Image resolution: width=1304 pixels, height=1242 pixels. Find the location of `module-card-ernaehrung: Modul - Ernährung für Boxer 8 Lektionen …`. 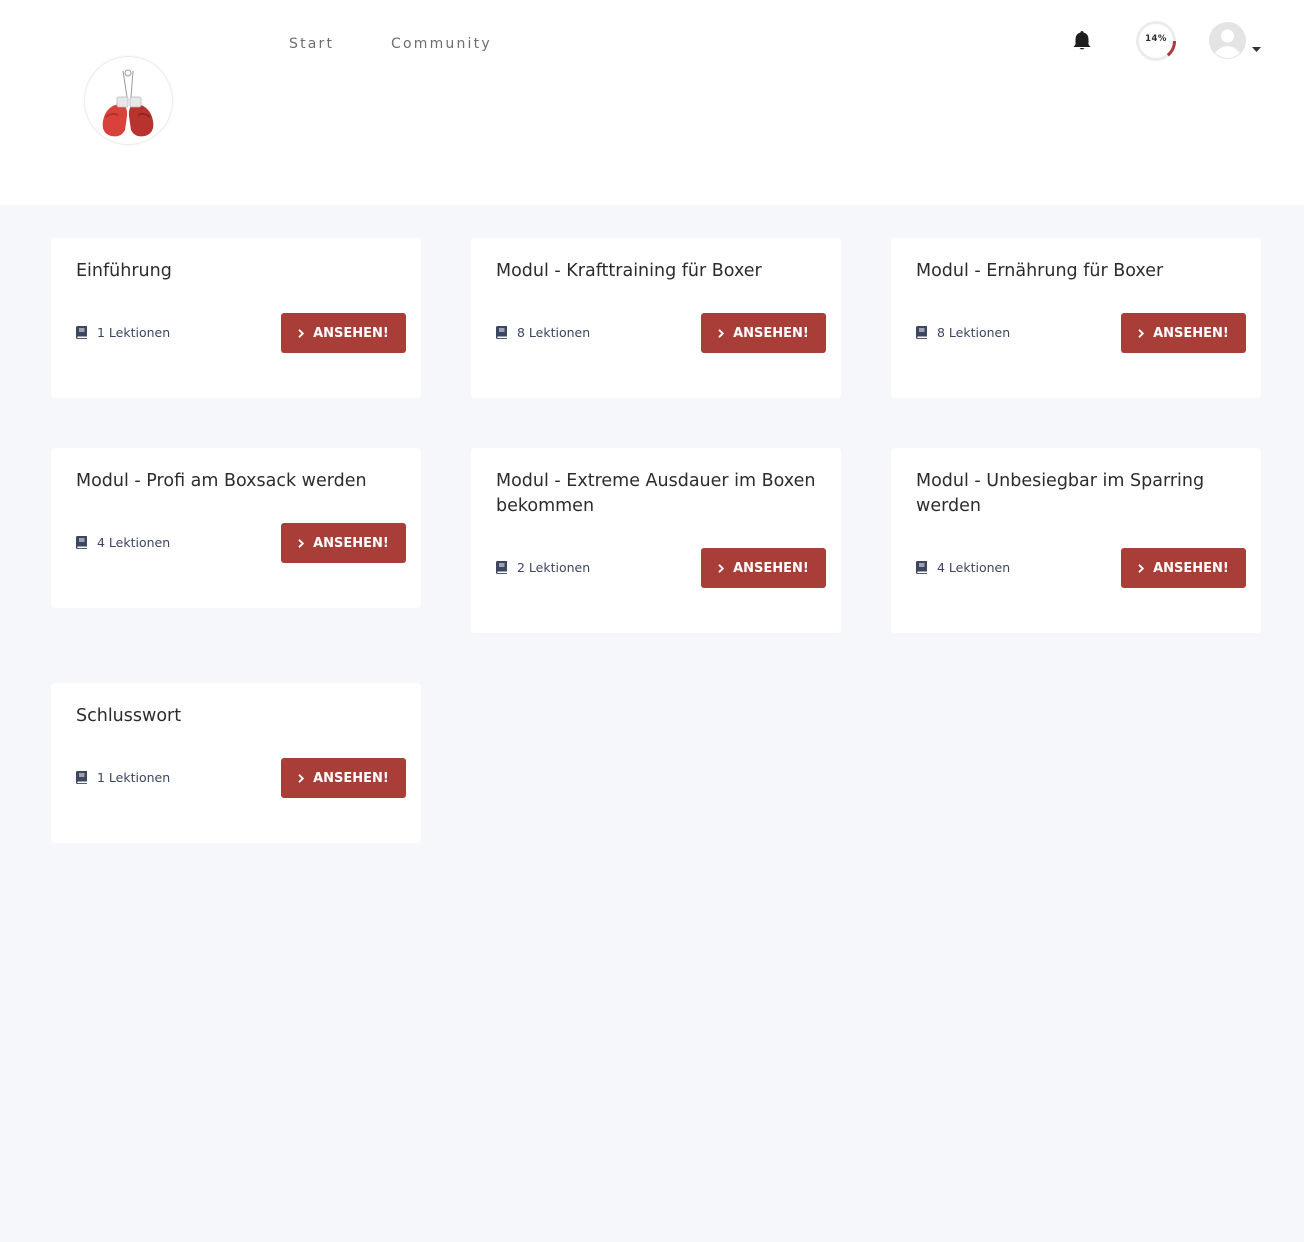

module-card-ernaehrung: Modul - Ernährung für Boxer 8 Lektionen … is located at coordinates (1076, 318).